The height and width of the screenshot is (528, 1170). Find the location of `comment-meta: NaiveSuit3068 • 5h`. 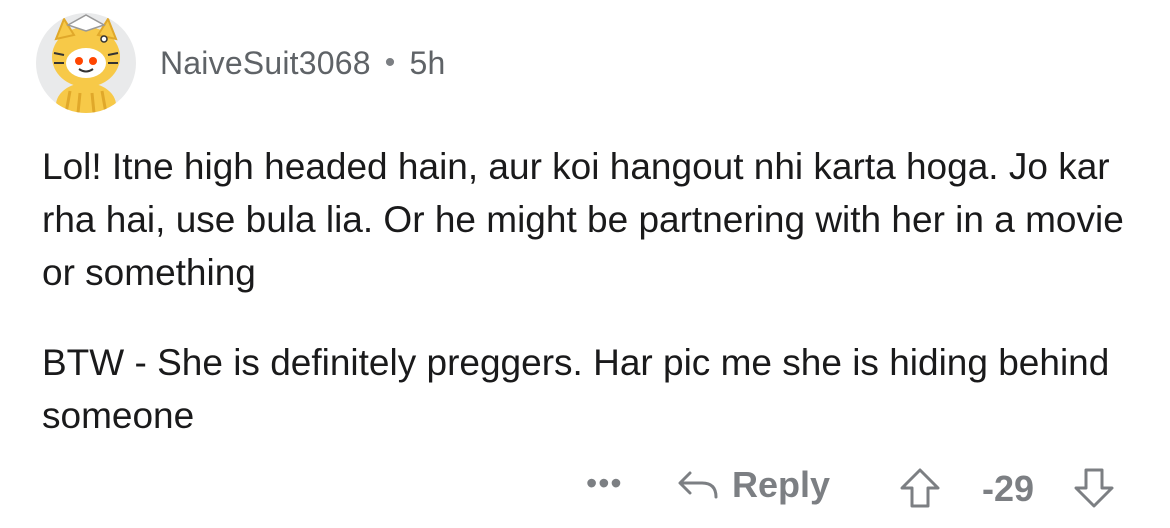

comment-meta: NaiveSuit3068 • 5h is located at coordinates (302, 63).